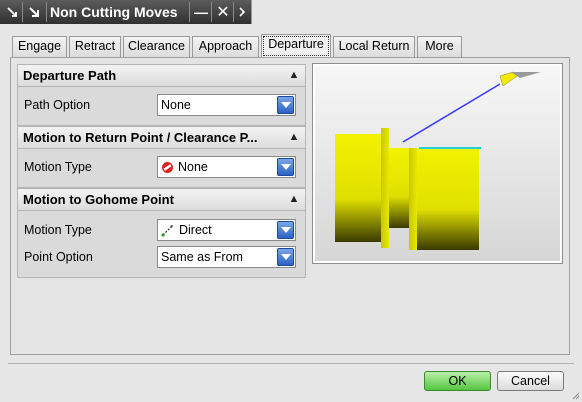 The image size is (582, 402). I want to click on point-option-label: Point Option, so click(58, 257).